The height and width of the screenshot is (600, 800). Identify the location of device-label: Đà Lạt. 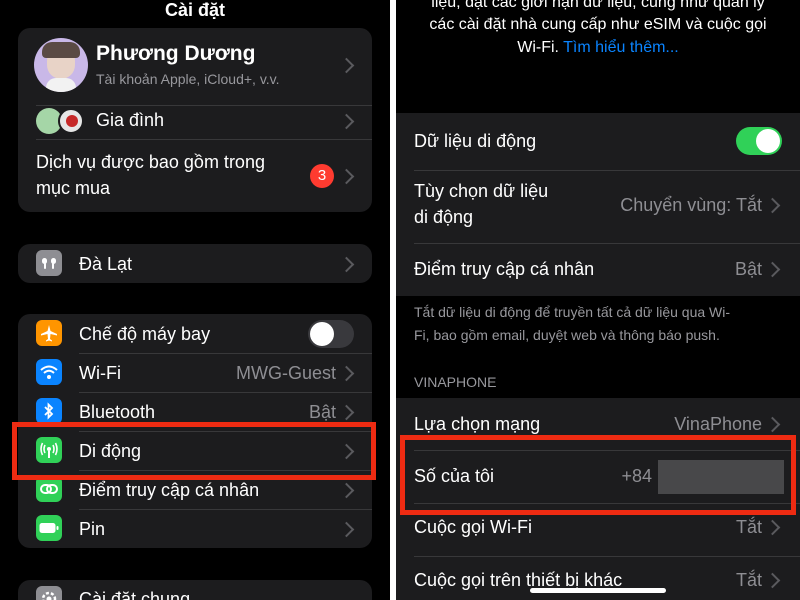
(106, 264).